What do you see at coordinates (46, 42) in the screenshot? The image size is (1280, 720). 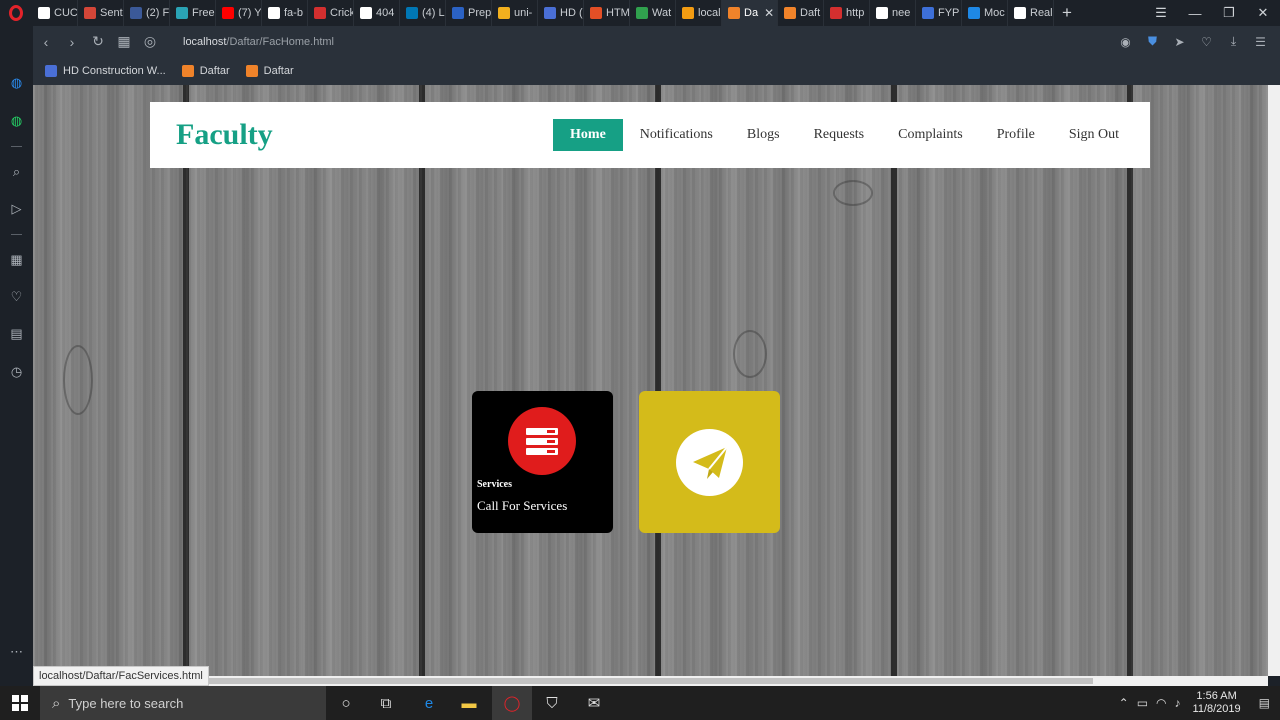 I see `back-icon: ‹` at bounding box center [46, 42].